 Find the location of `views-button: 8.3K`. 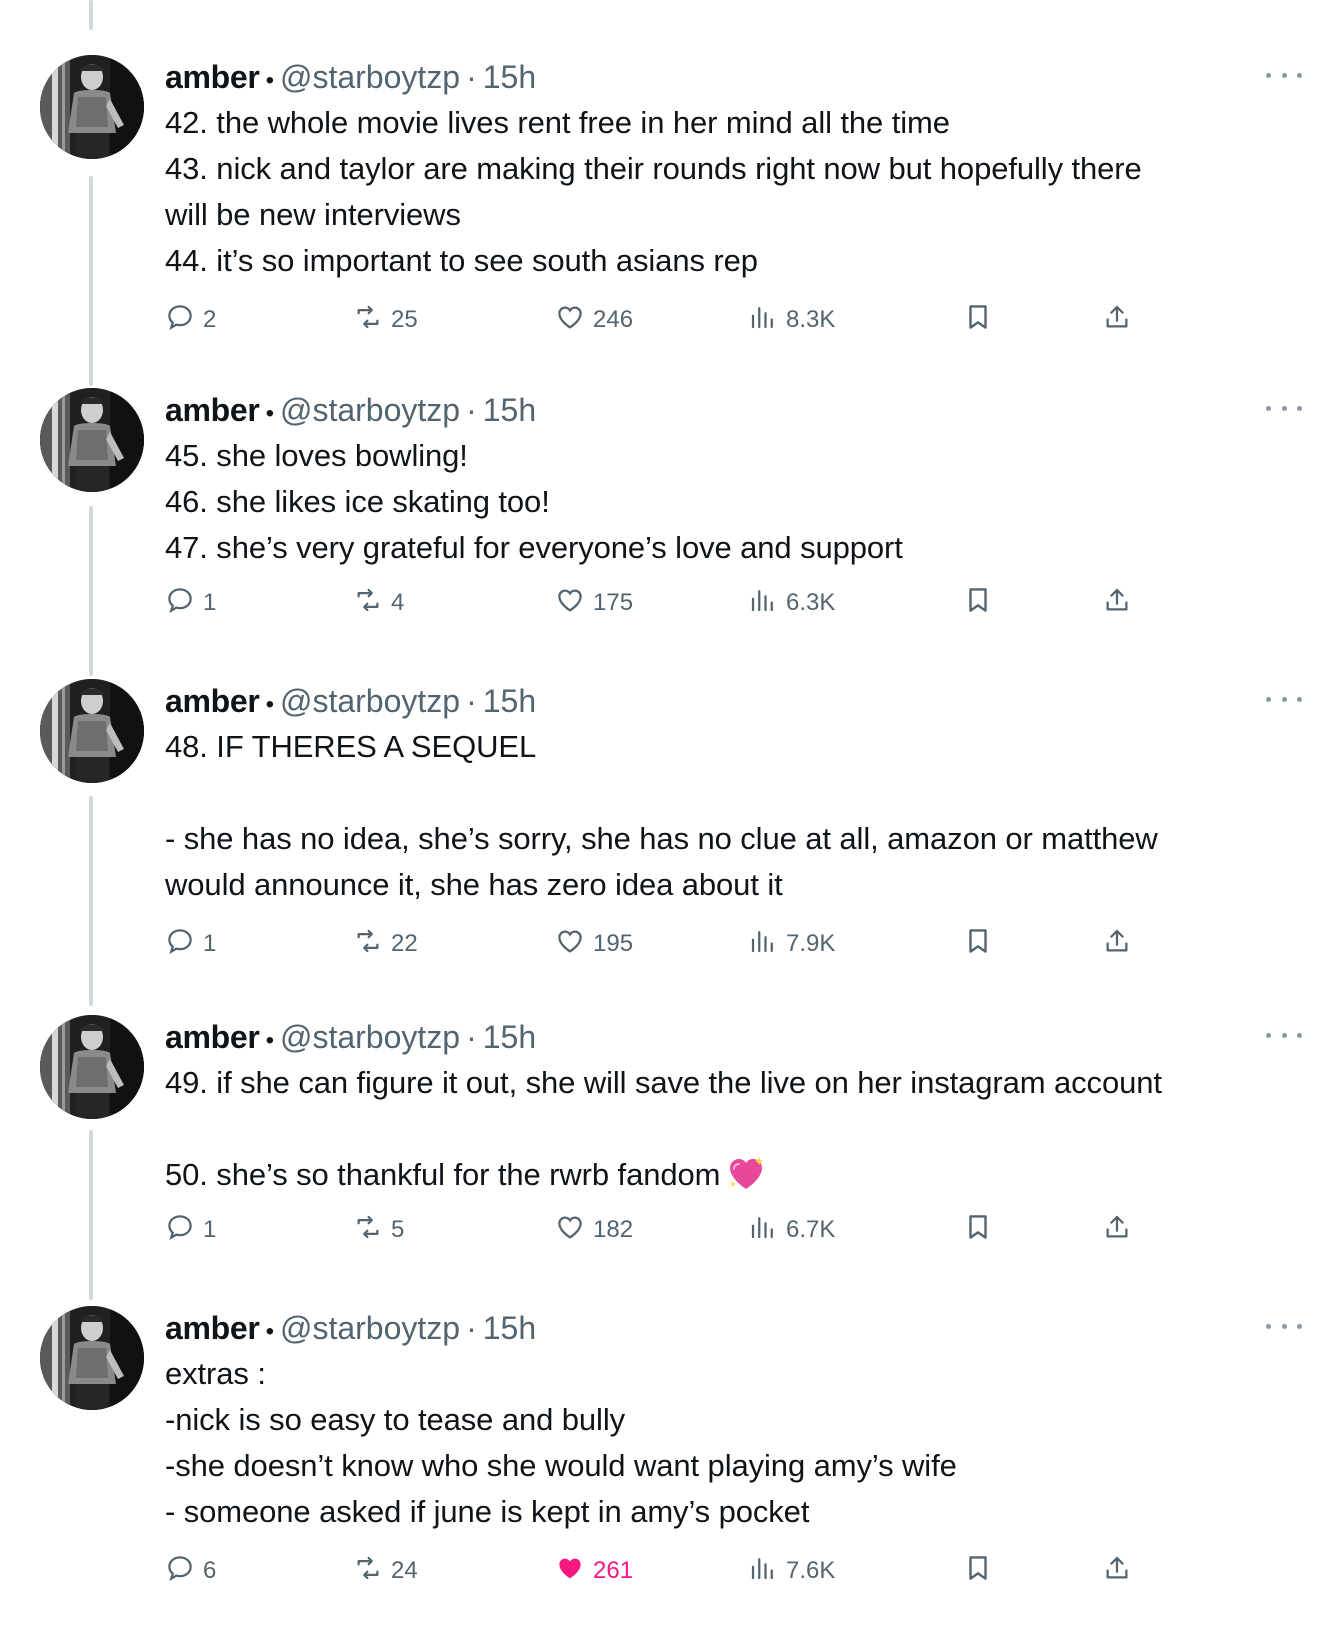

views-button: 8.3K is located at coordinates (791, 320).